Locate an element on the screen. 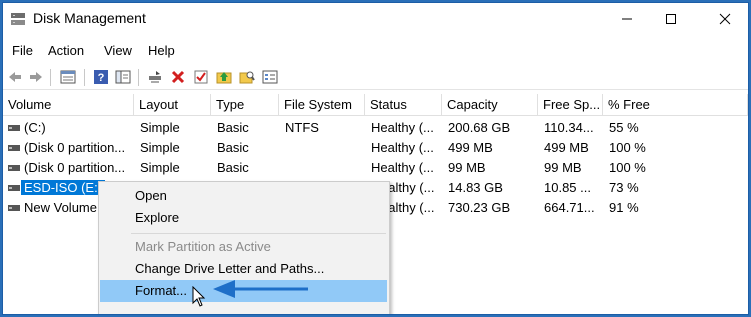 This screenshot has width=751, height=317. menu-item-mark-active: Mark Partition as Active is located at coordinates (203, 246).